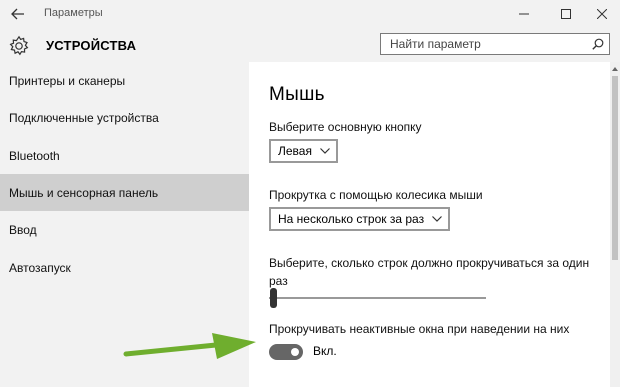  What do you see at coordinates (286, 352) in the screenshot?
I see `inactive-scroll-toggle` at bounding box center [286, 352].